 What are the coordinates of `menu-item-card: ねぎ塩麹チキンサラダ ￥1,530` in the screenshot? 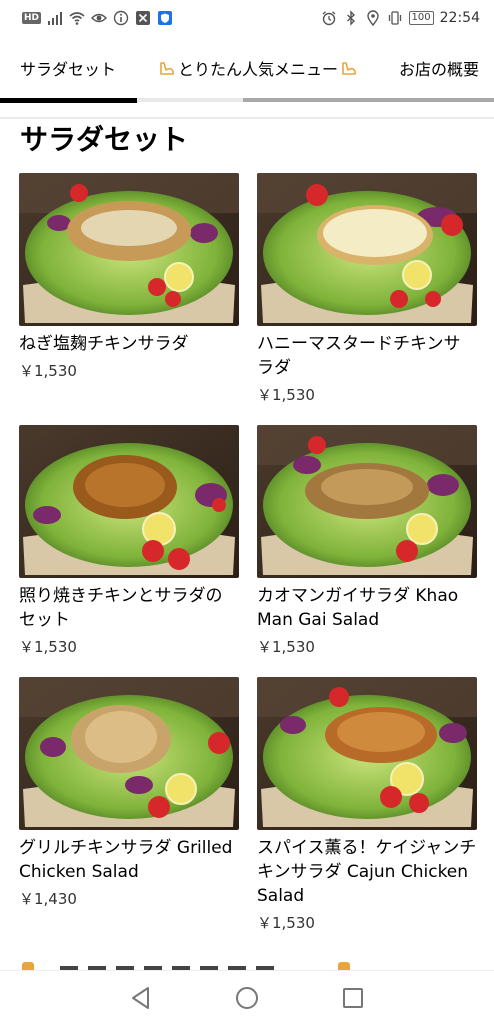 It's located at (129, 277).